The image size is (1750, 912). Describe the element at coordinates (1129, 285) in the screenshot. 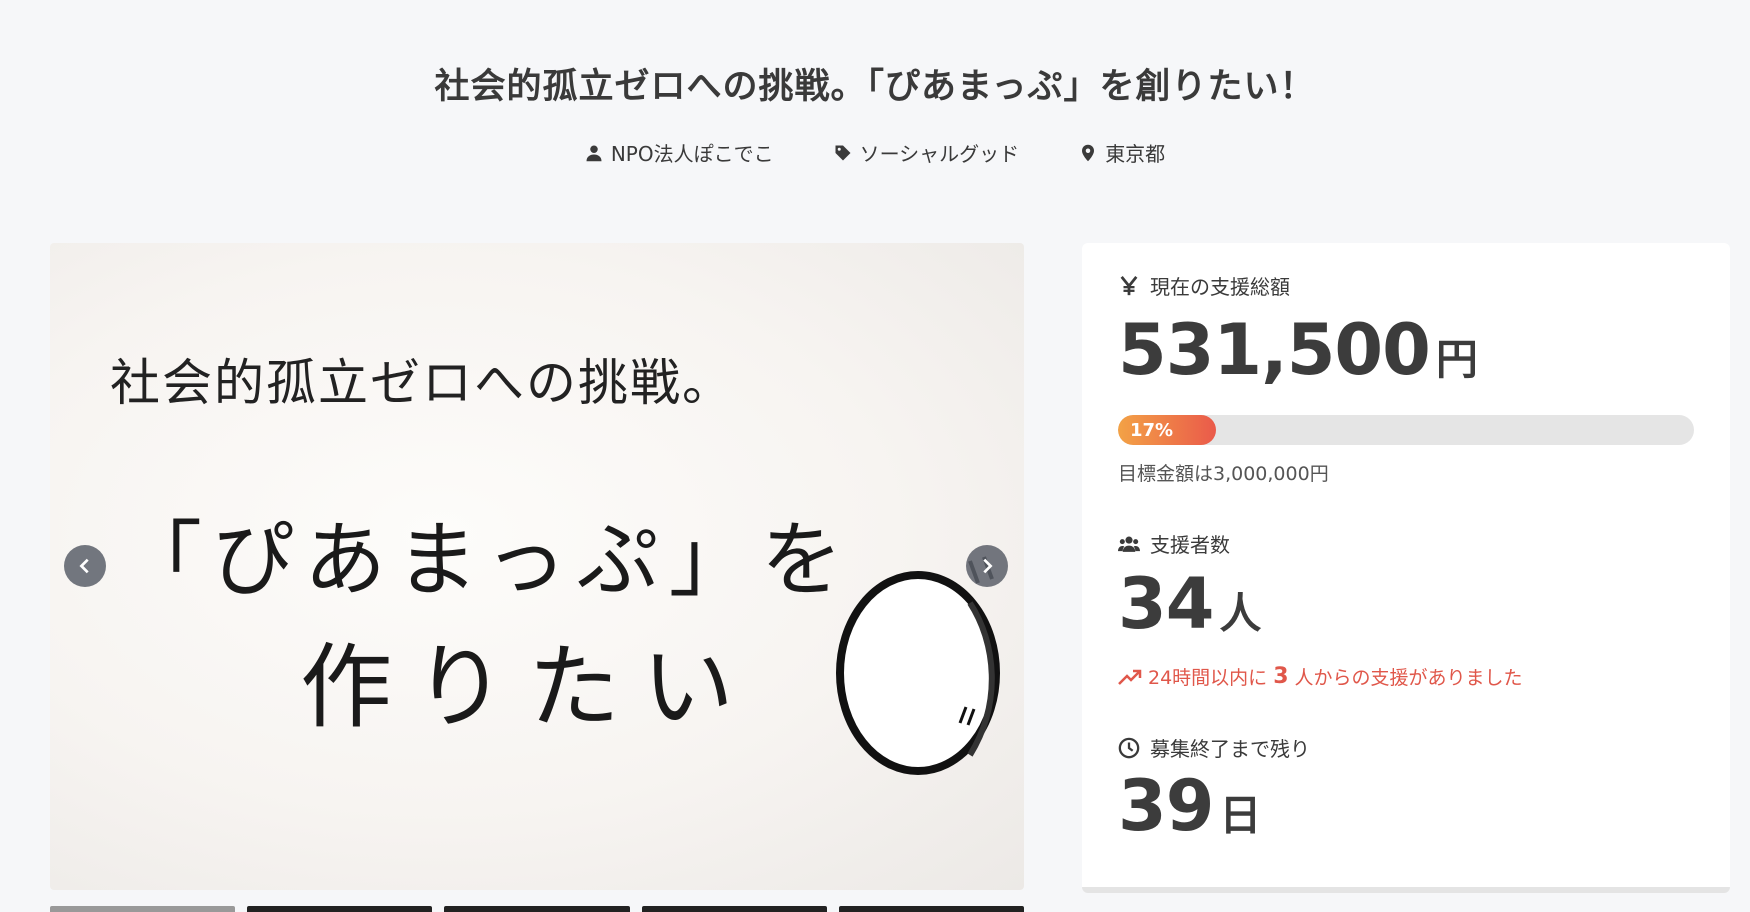

I see `yen-icon` at that location.